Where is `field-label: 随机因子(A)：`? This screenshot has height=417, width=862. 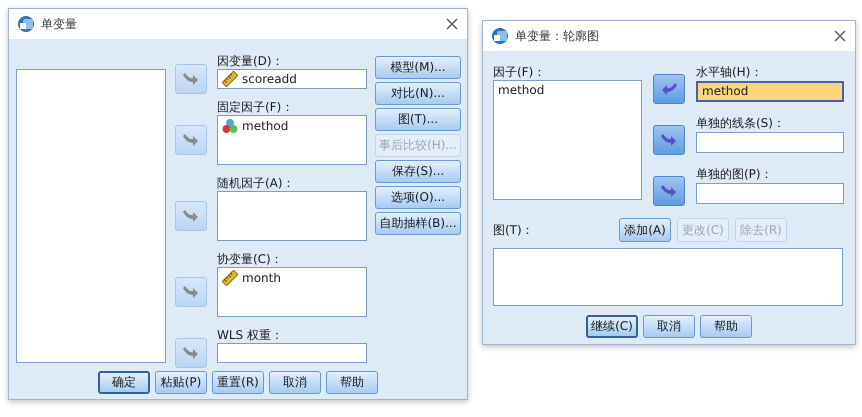
field-label: 随机因子(A)： is located at coordinates (256, 183).